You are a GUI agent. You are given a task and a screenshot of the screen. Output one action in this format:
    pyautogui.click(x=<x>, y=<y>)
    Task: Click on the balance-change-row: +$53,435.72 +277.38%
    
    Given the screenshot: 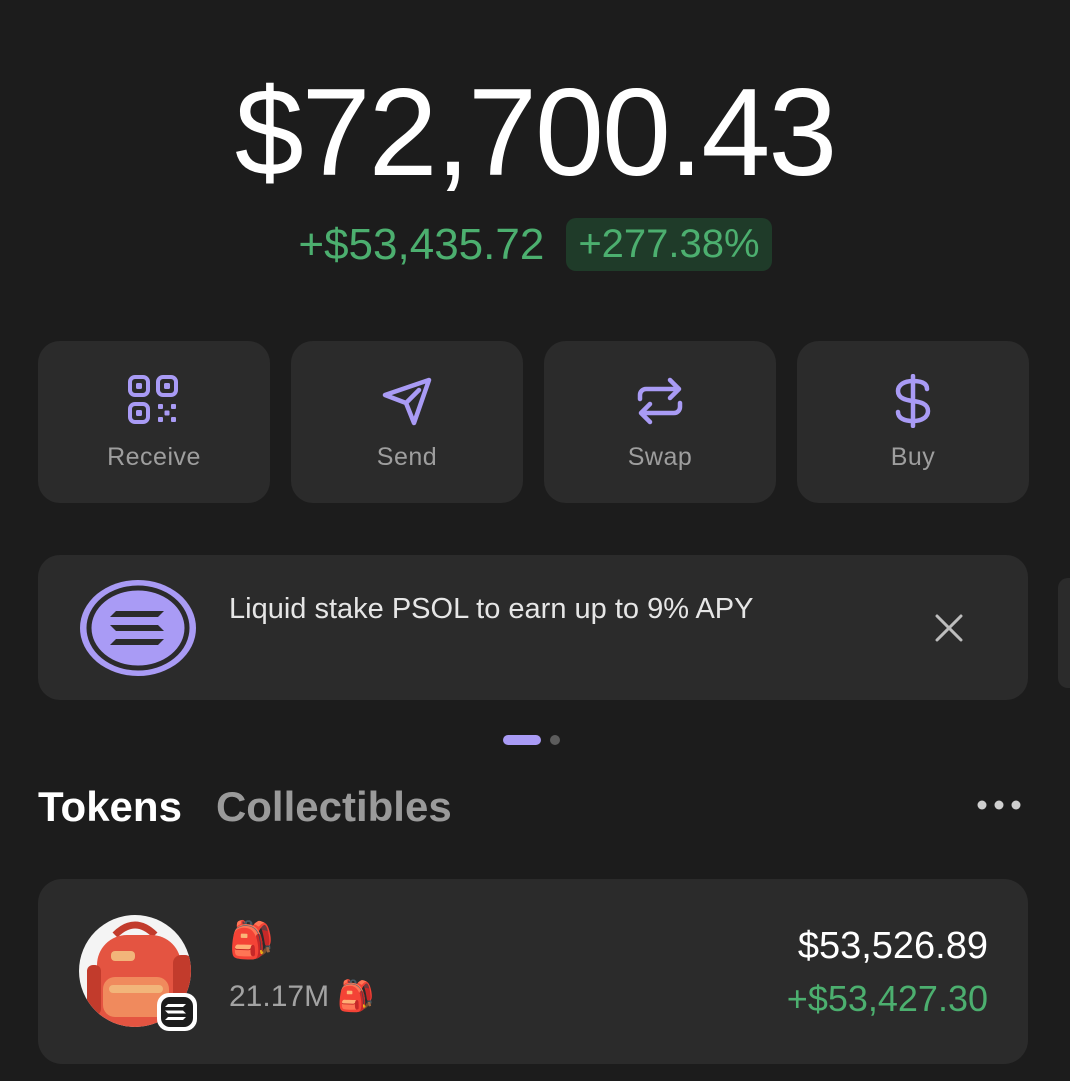 What is the action you would take?
    pyautogui.click(x=535, y=244)
    